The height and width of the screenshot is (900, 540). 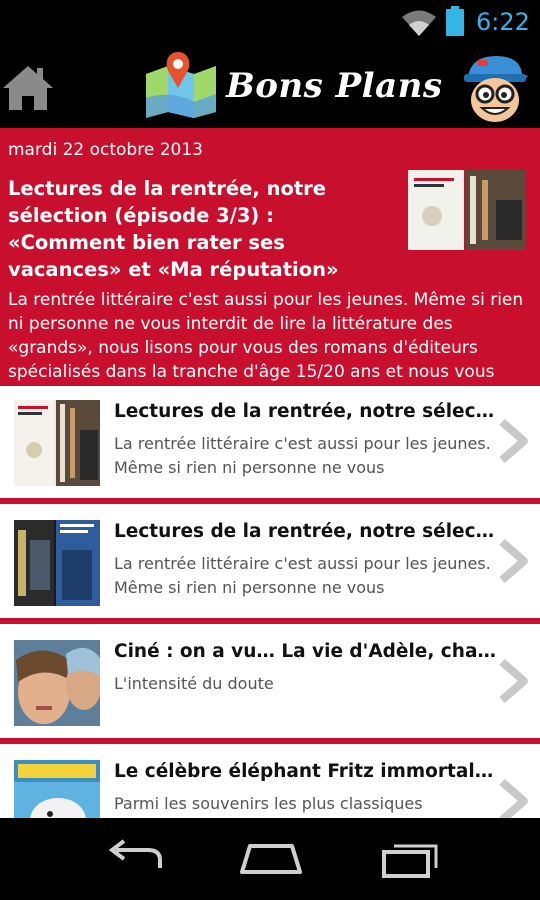 What do you see at coordinates (306, 771) in the screenshot?
I see `item-title: Le célèbre éléphant Fritz immortalisé` at bounding box center [306, 771].